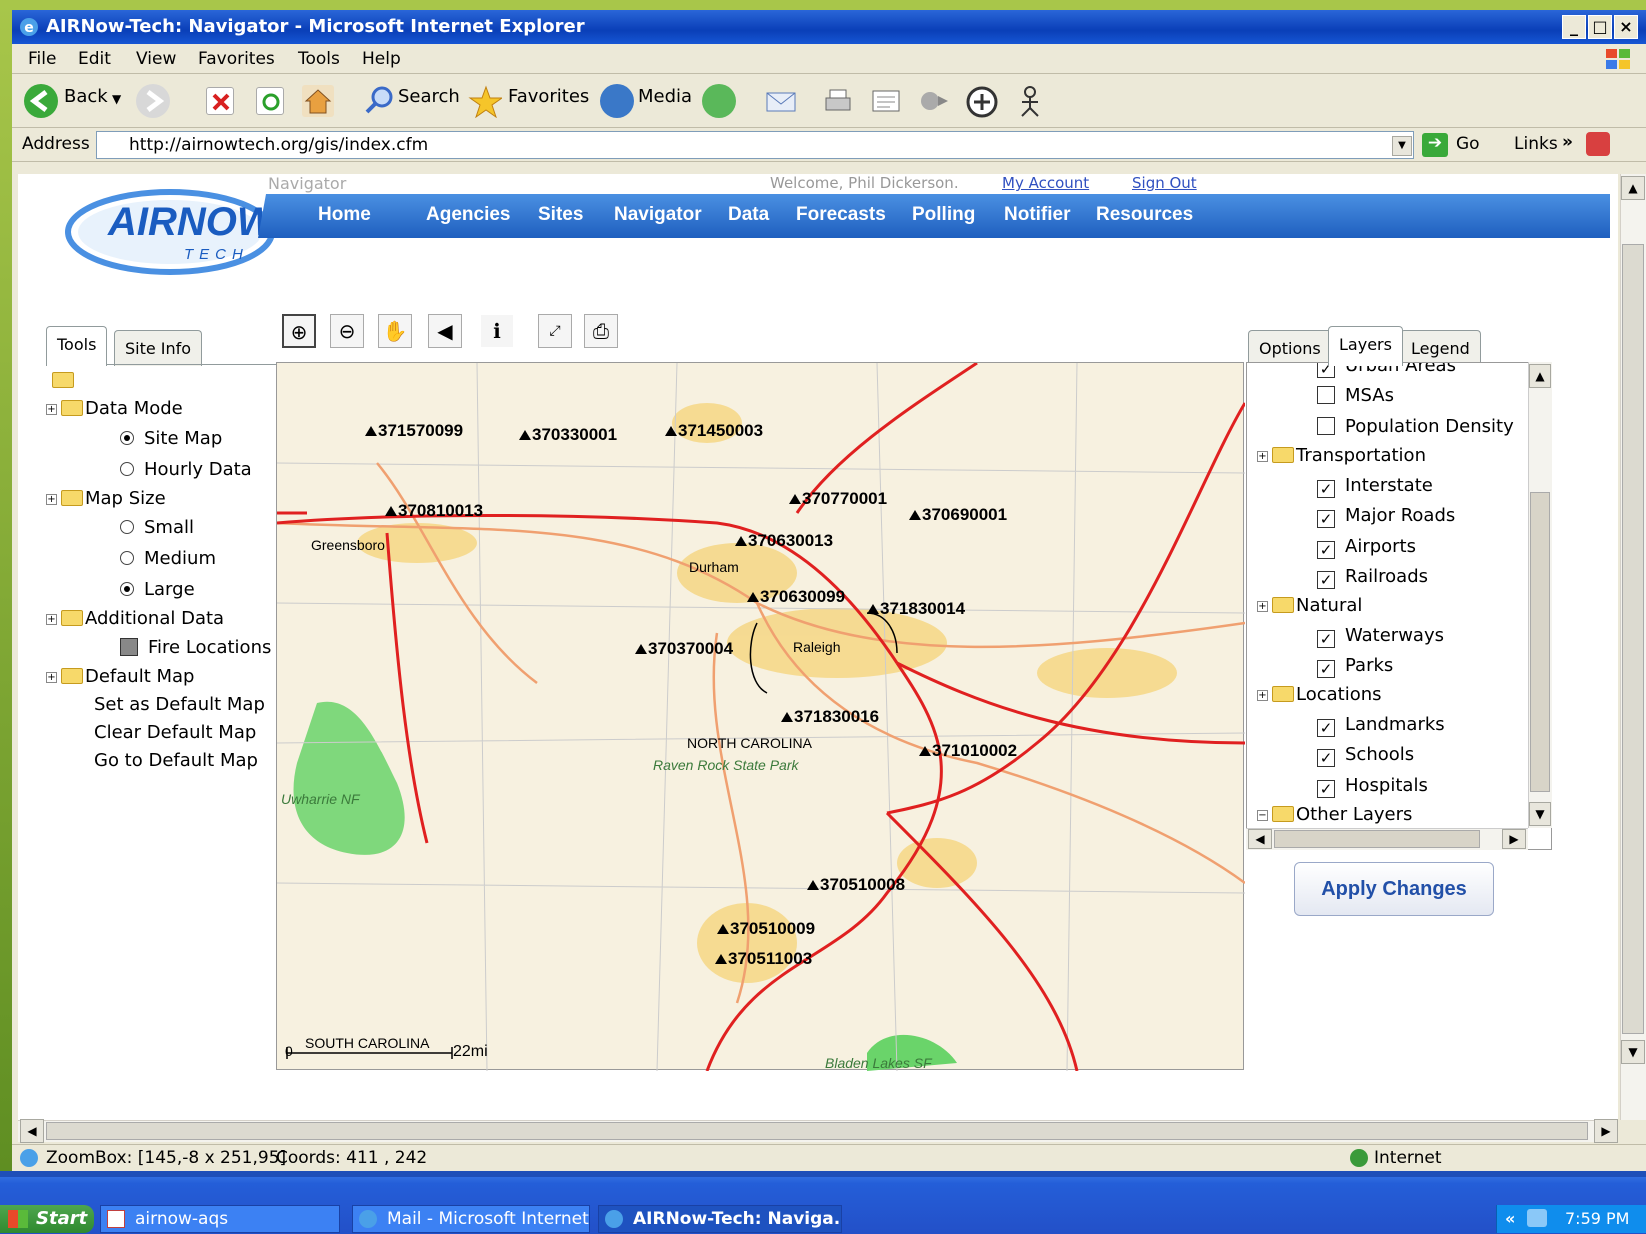 This screenshot has height=1234, width=1646. What do you see at coordinates (1380, 636) in the screenshot?
I see `layer-waterways: ✓ Waterways` at bounding box center [1380, 636].